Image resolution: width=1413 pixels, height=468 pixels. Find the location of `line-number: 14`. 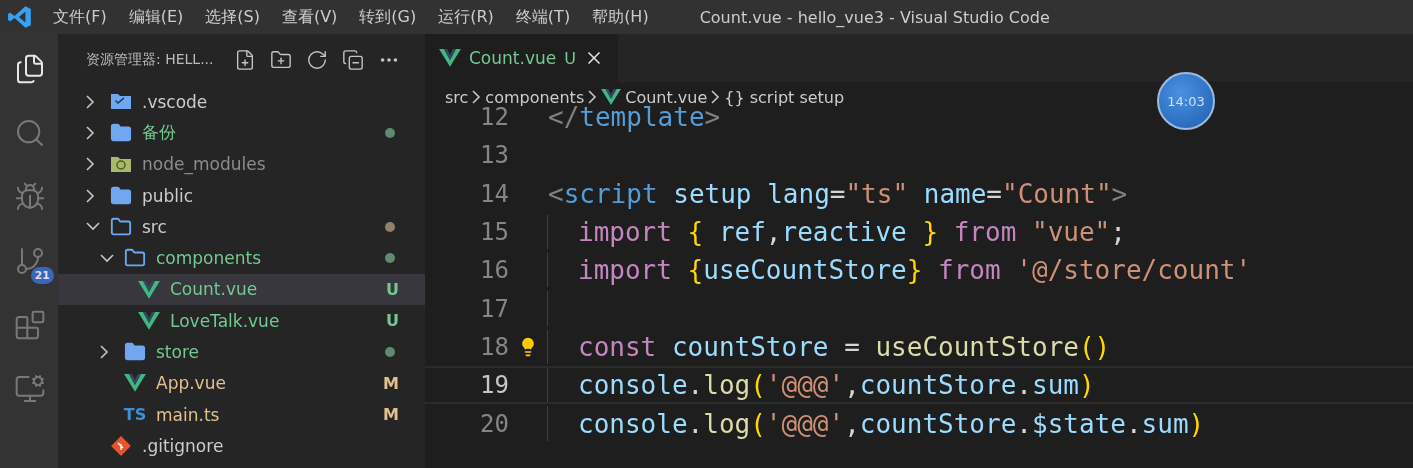

line-number: 14 is located at coordinates (494, 193).